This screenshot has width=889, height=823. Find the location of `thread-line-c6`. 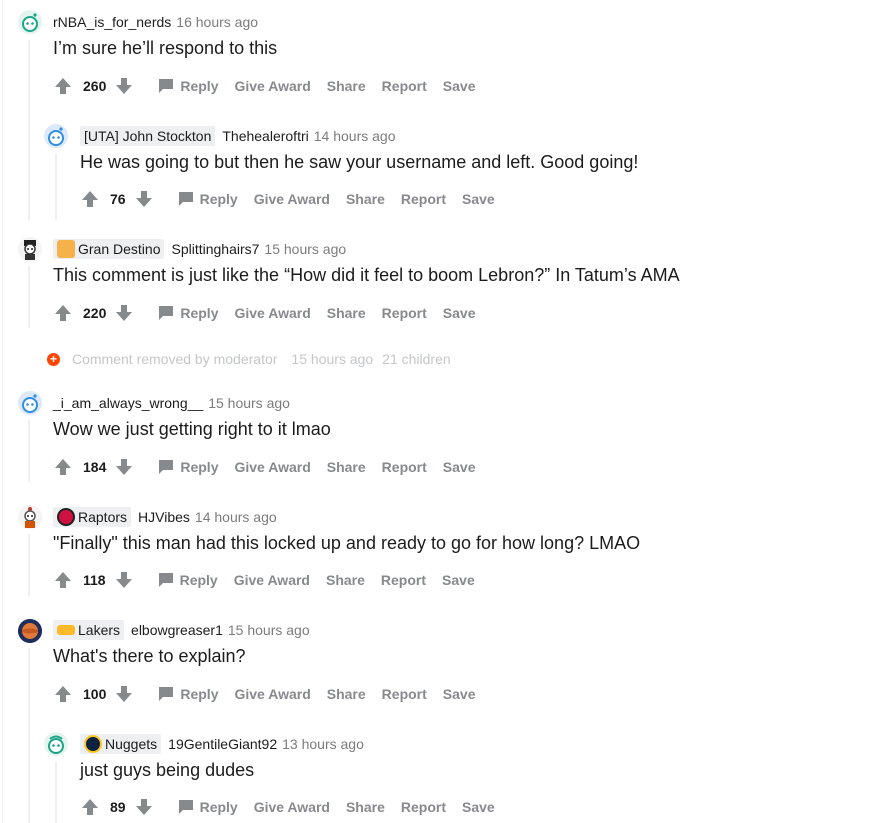

thread-line-c6 is located at coordinates (29, 735).